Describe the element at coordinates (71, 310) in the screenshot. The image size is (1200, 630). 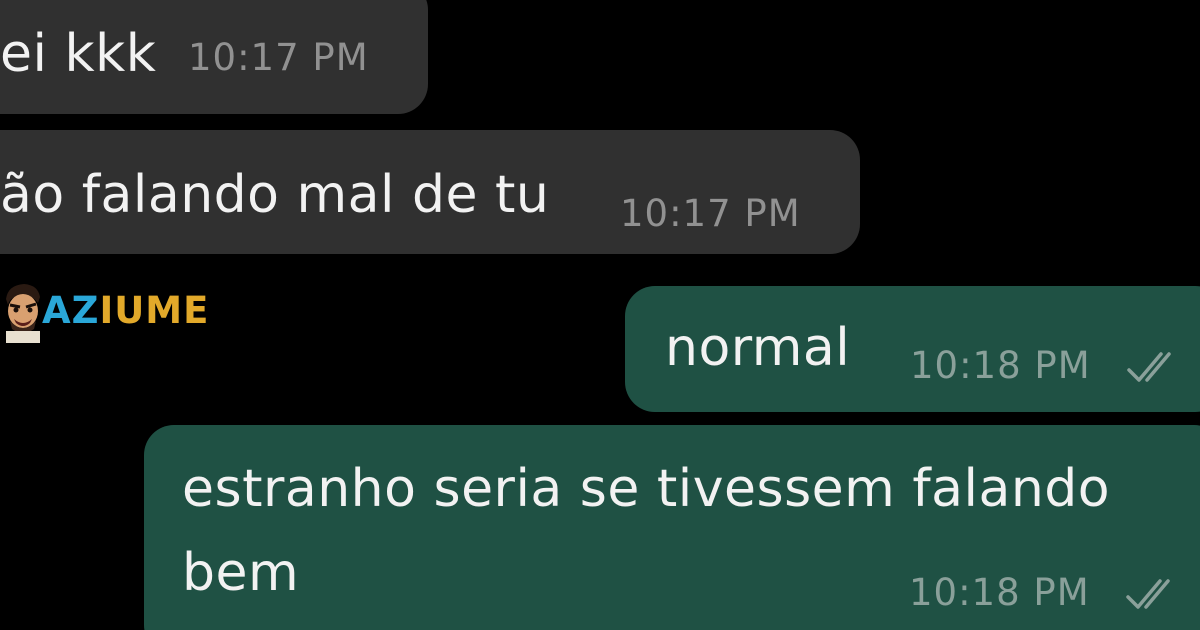
I see `watermark-text-az: AZ` at that location.